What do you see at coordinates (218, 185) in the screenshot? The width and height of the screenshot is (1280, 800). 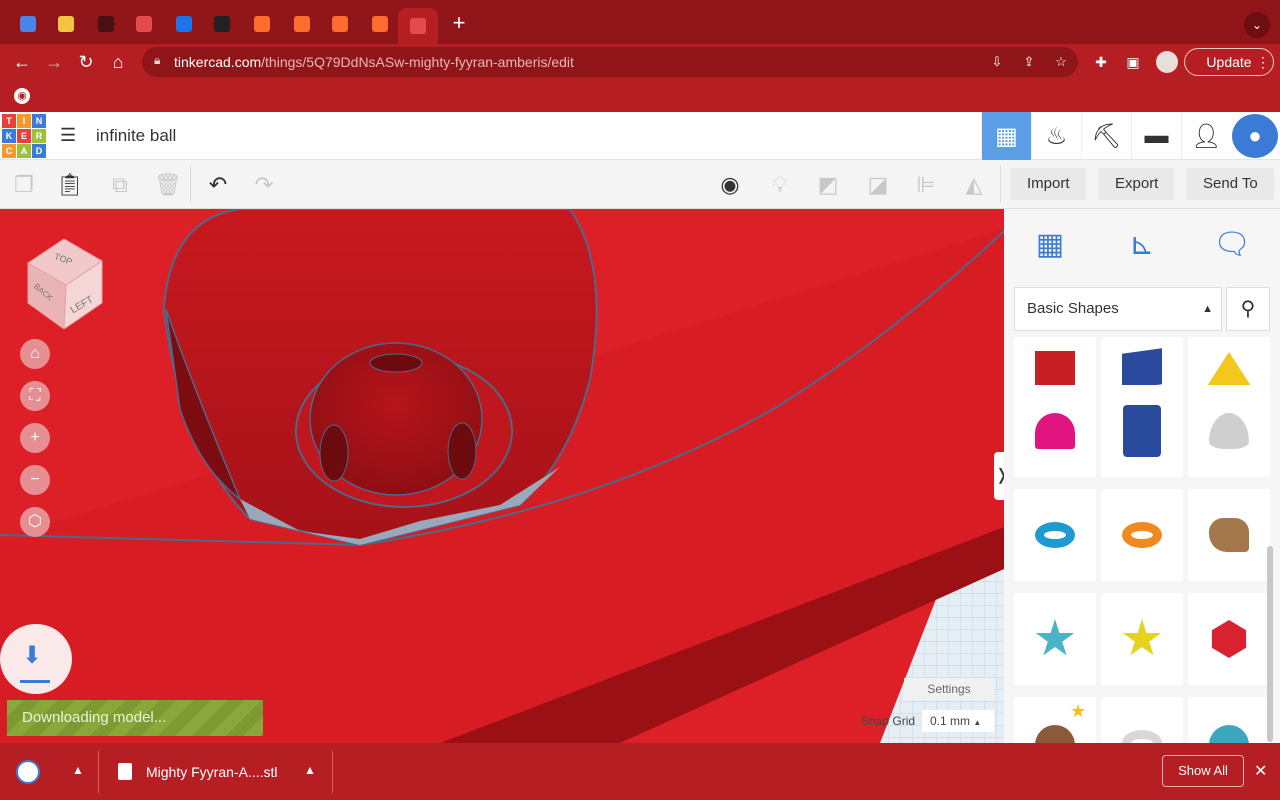 I see `undo-icon: ↶` at bounding box center [218, 185].